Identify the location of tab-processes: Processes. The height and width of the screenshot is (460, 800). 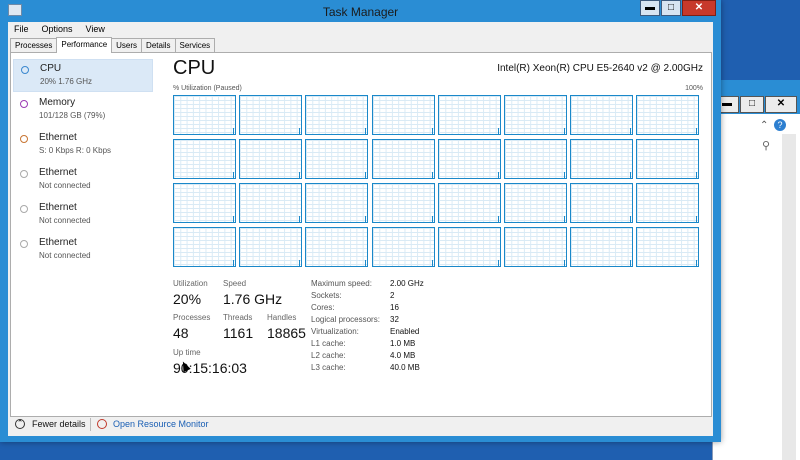
(34, 45).